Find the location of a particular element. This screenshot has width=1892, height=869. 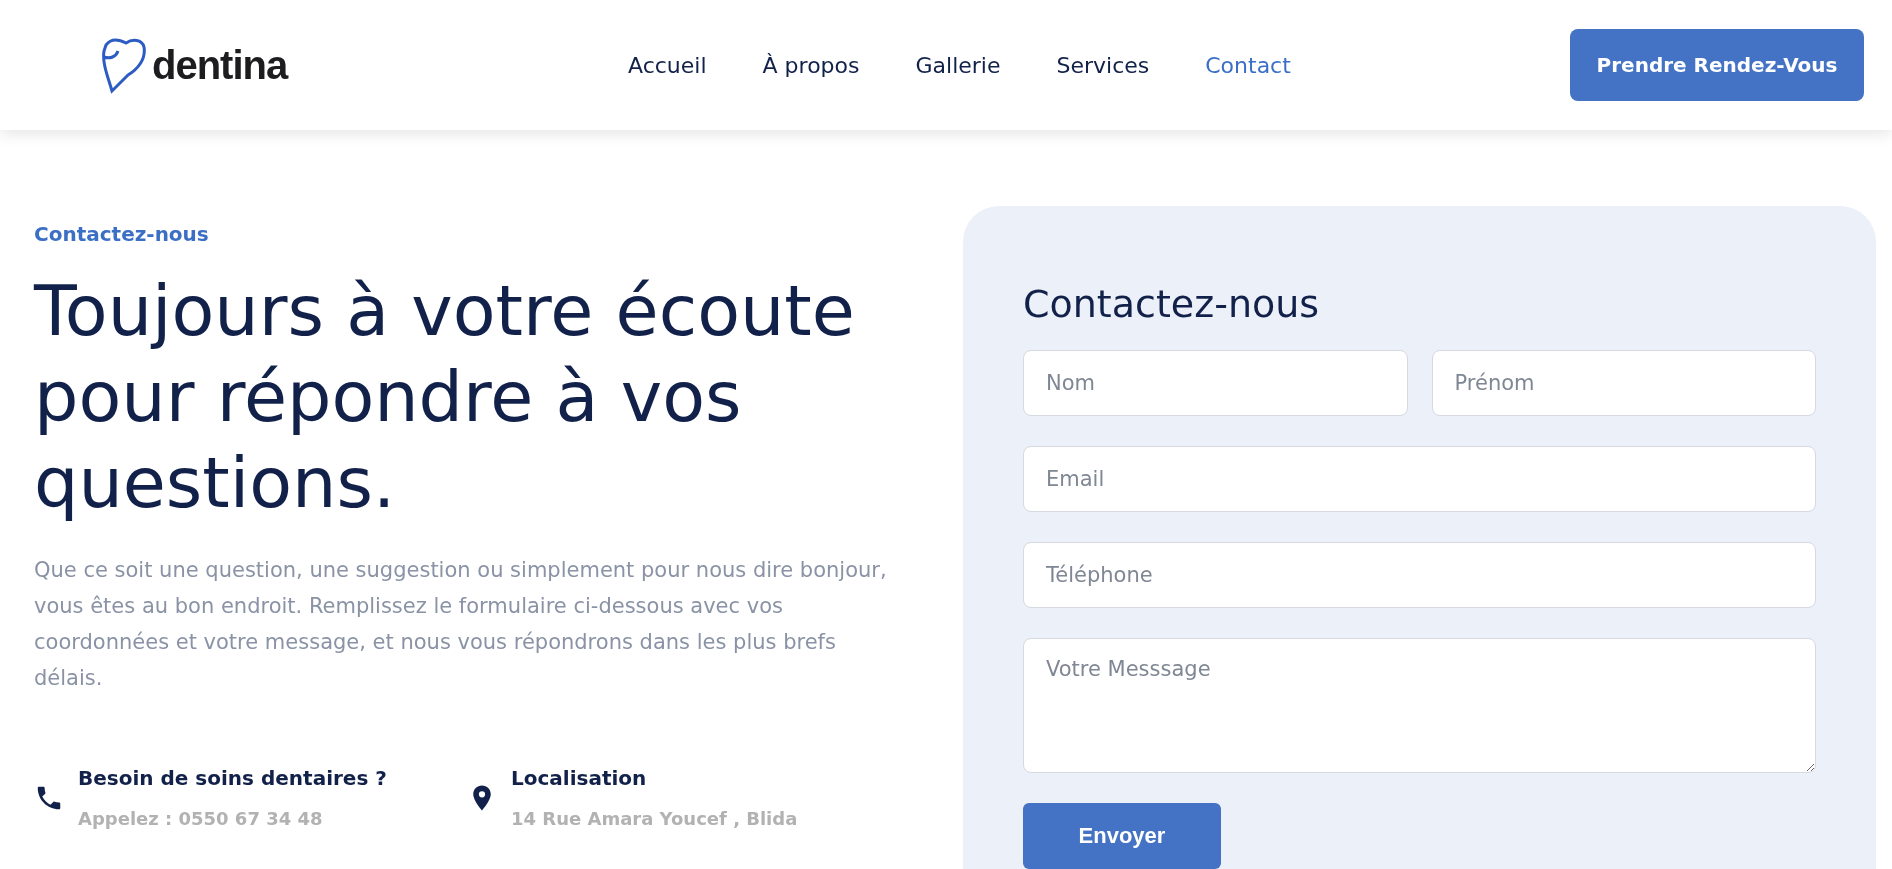

send-button: Envoyer is located at coordinates (1122, 836).